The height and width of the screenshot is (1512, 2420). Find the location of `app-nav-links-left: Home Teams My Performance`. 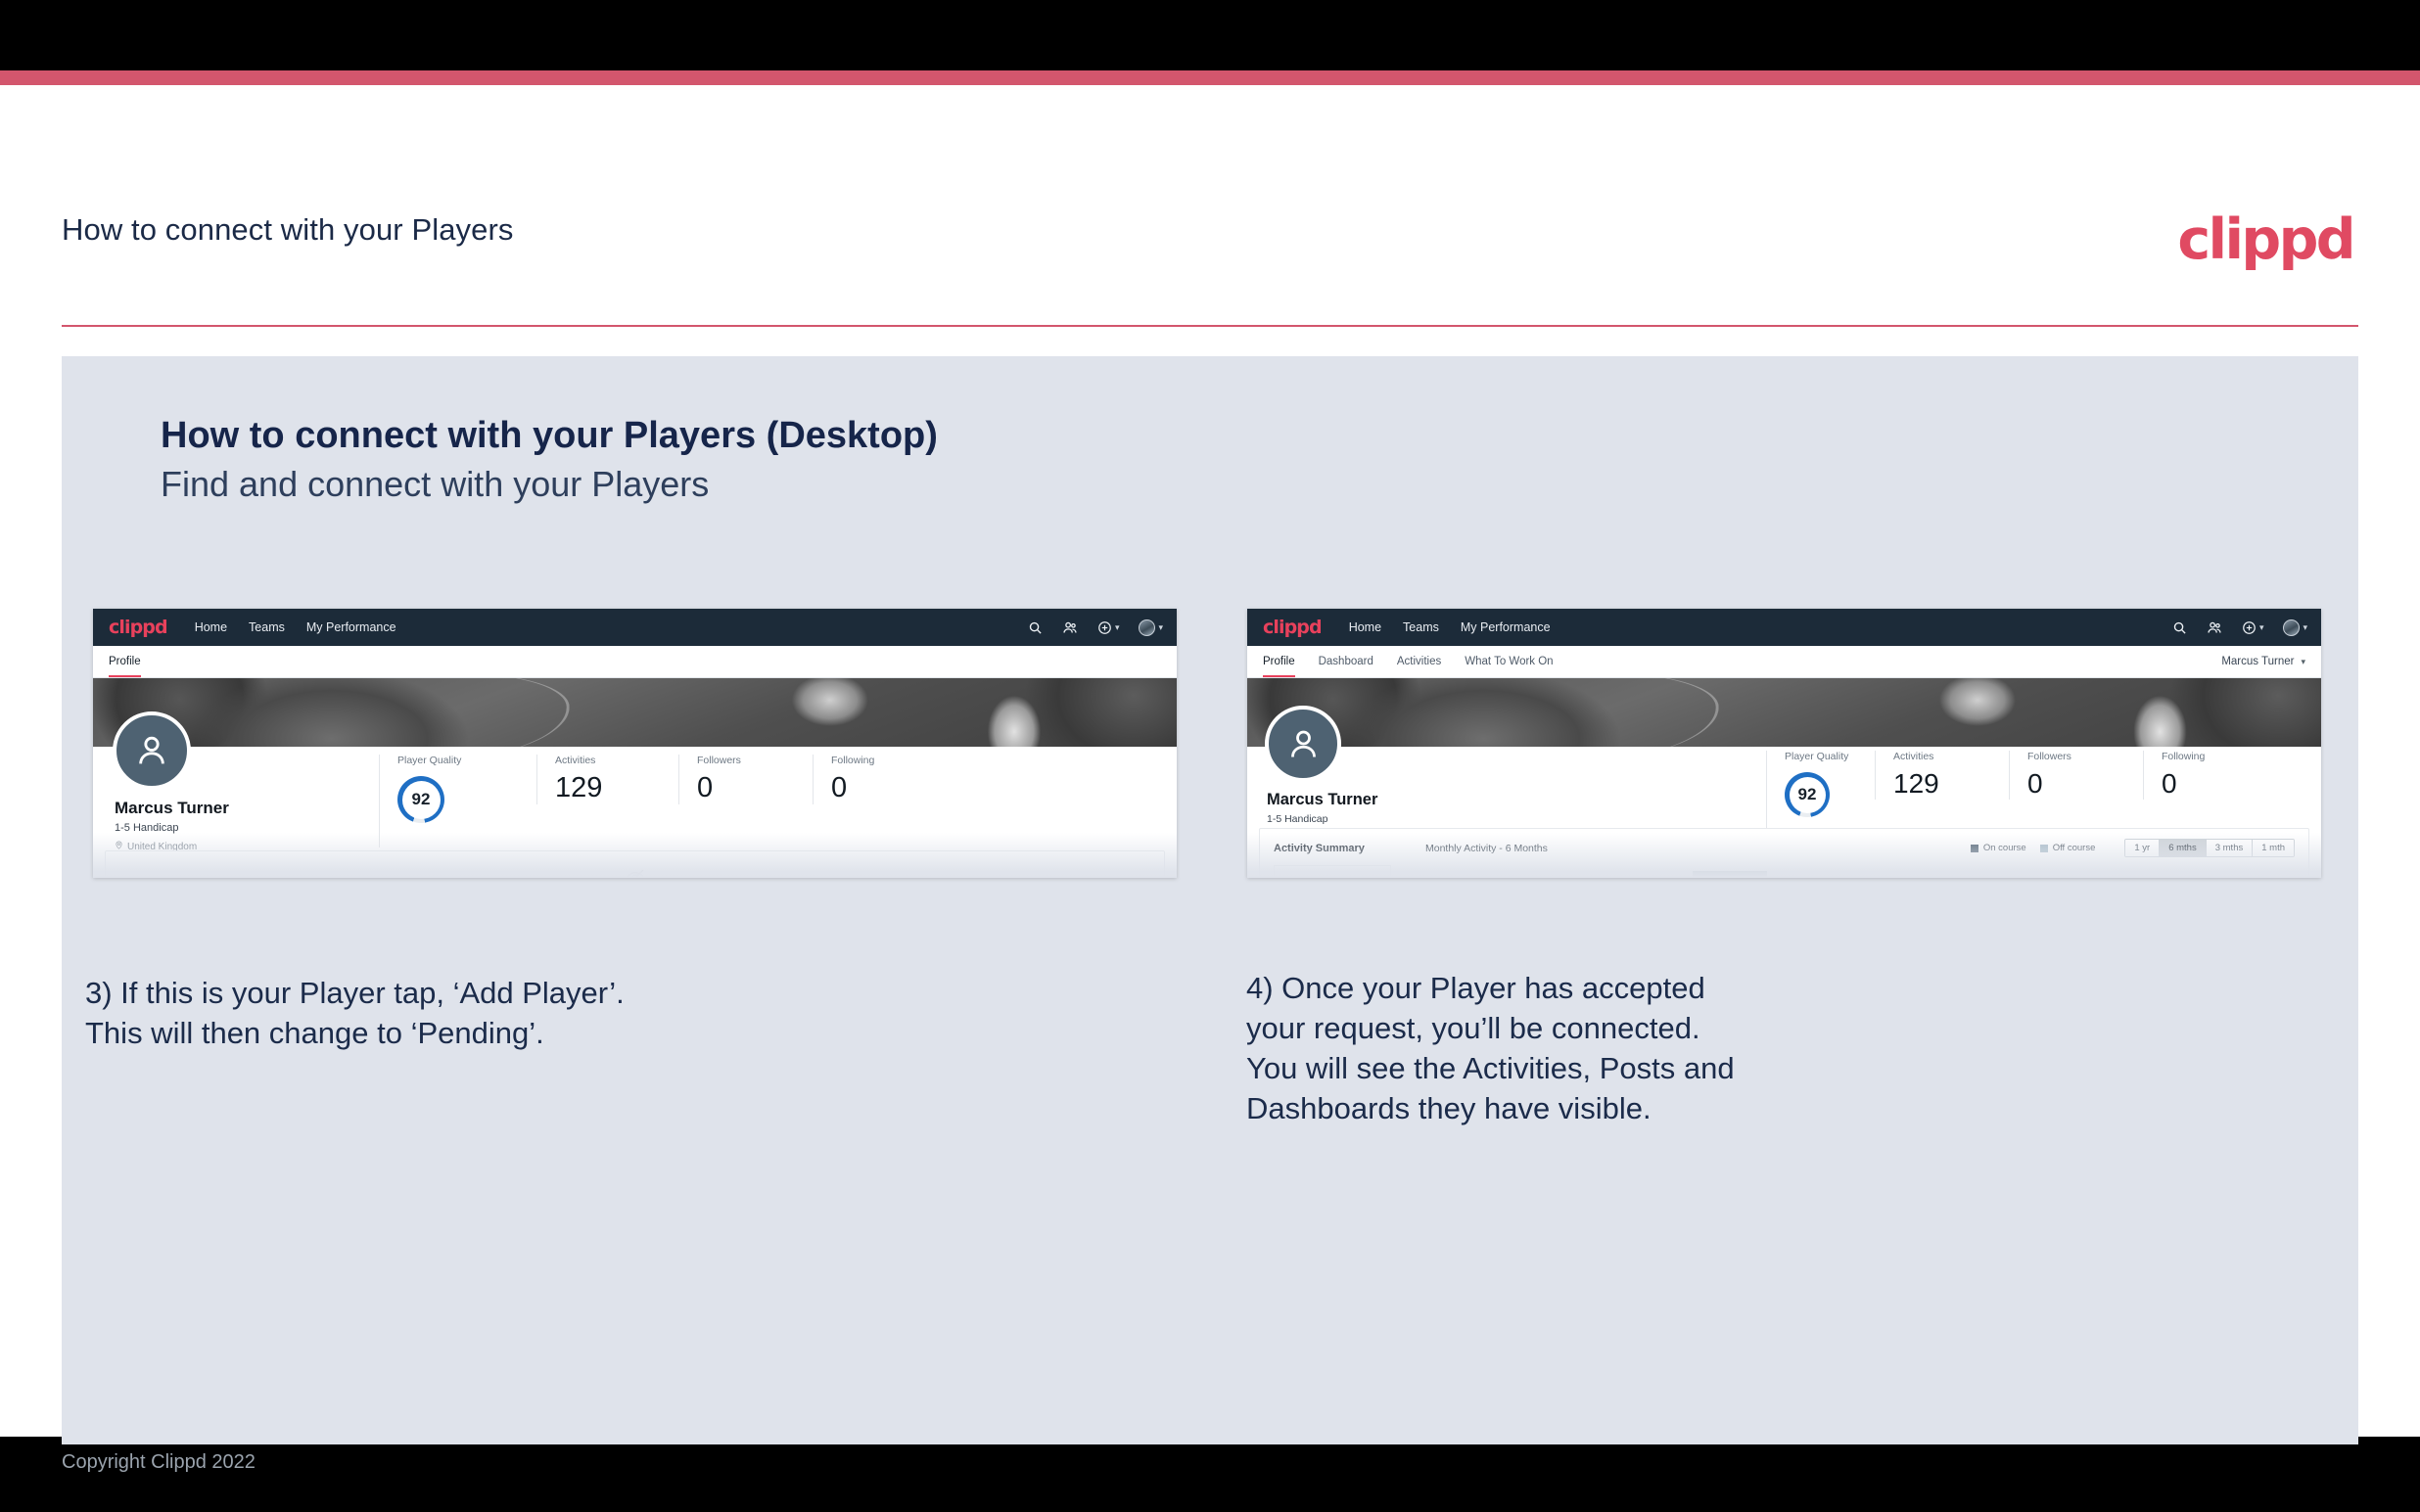

app-nav-links-left: Home Teams My Performance is located at coordinates (295, 627).